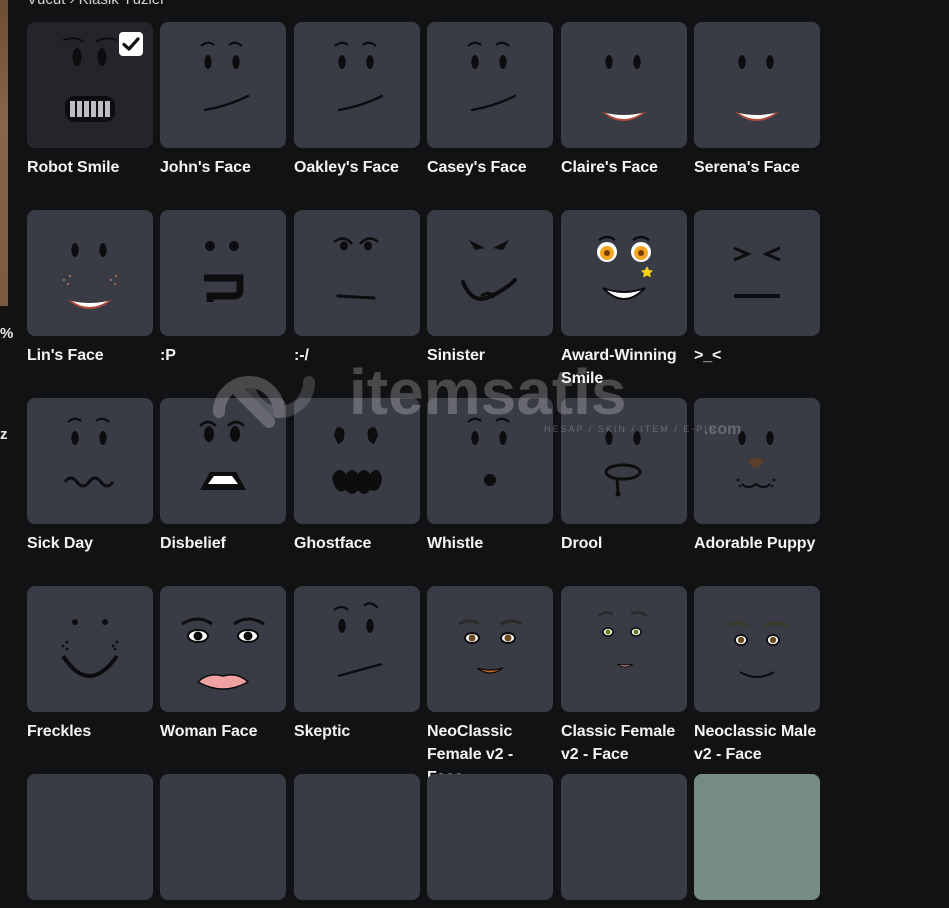 This screenshot has height=908, width=949. What do you see at coordinates (623, 639) in the screenshot?
I see `classic-female-face-icon` at bounding box center [623, 639].